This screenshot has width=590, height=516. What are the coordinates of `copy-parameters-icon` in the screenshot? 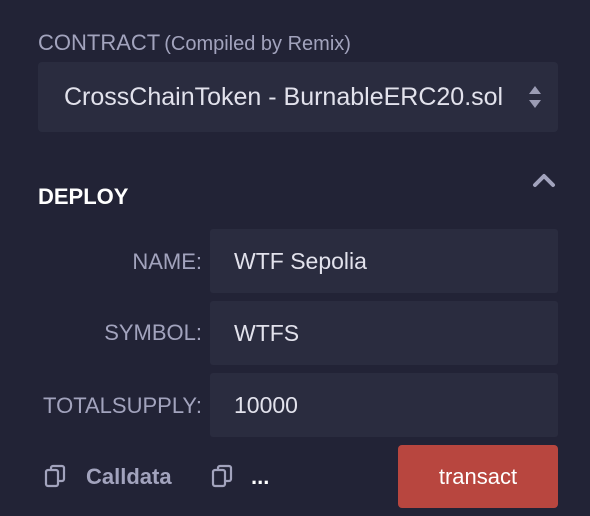 It's located at (222, 476).